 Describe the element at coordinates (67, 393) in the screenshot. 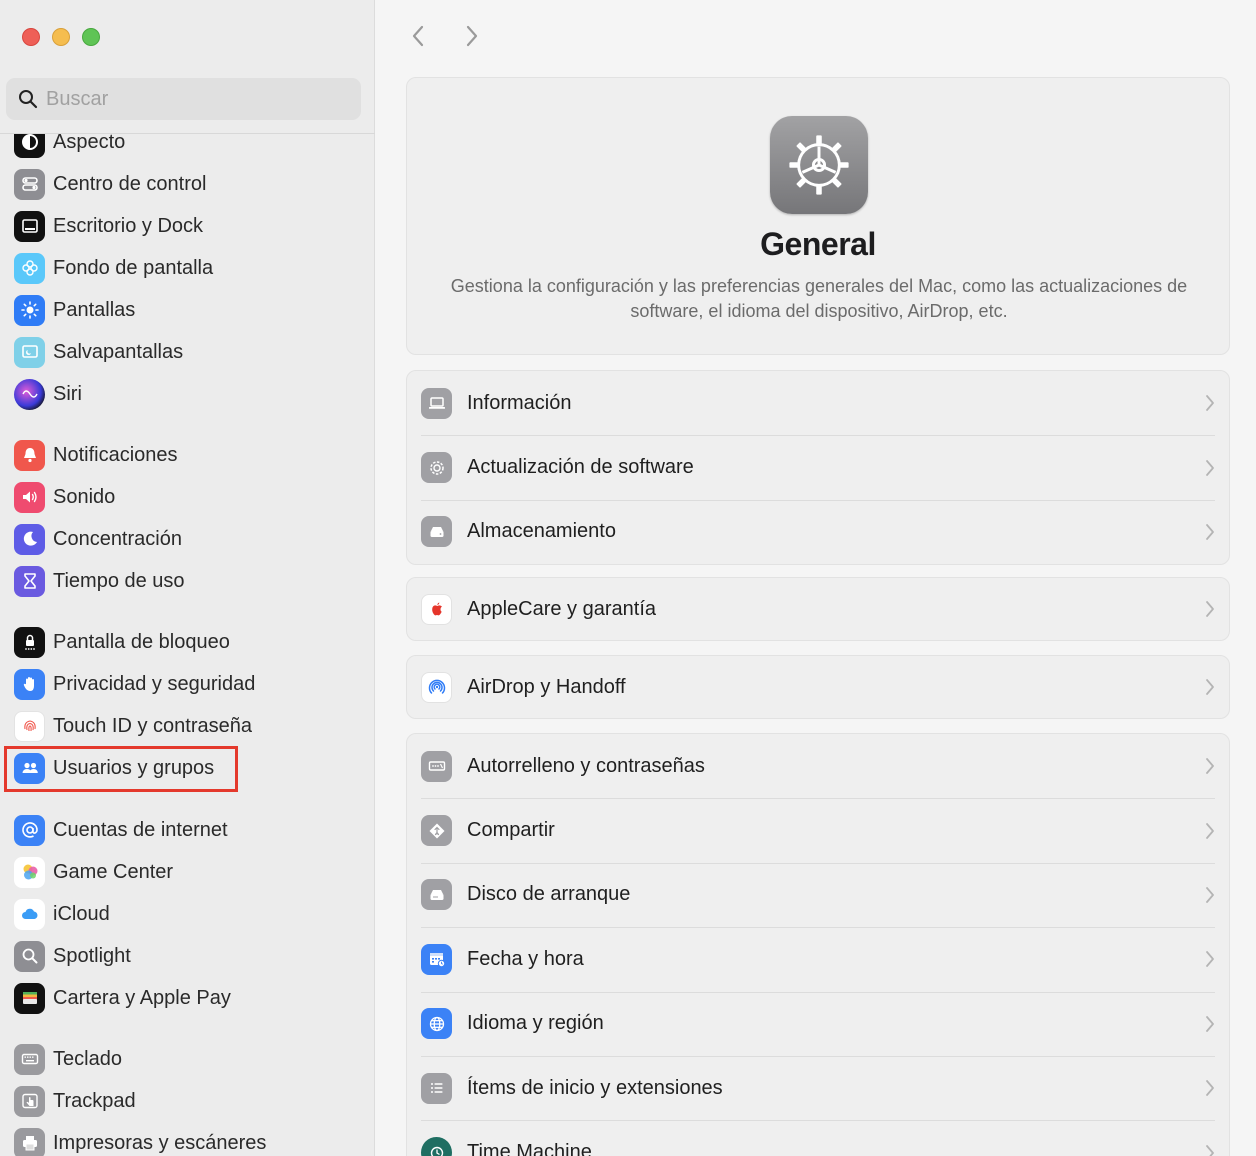

I see `sidebar-item-label: Siri` at that location.